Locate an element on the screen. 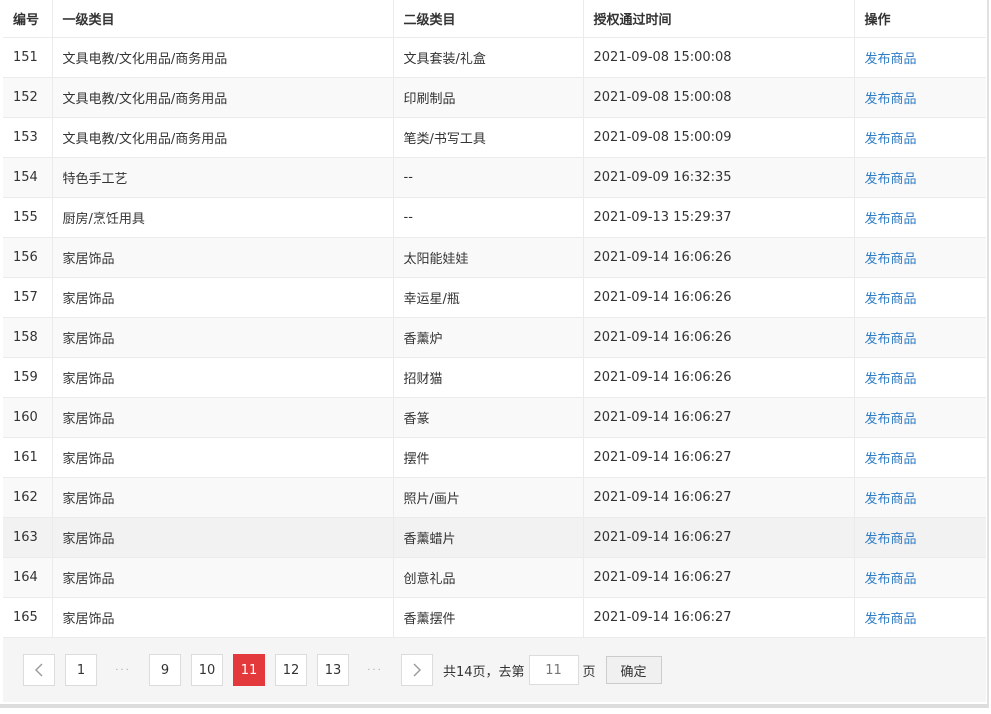 The width and height of the screenshot is (991, 714). pagination: 1 ··· 9 10 11 12 13 ··· 共14页，去第 页 确定 is located at coordinates (342, 670).